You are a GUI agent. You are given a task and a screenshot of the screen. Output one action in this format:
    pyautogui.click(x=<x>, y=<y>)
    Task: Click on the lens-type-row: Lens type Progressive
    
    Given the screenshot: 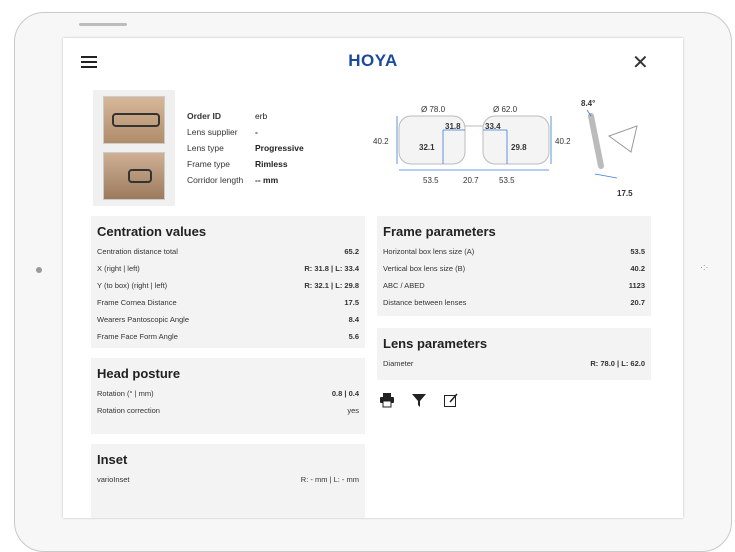 What is the action you would take?
    pyautogui.click(x=245, y=148)
    